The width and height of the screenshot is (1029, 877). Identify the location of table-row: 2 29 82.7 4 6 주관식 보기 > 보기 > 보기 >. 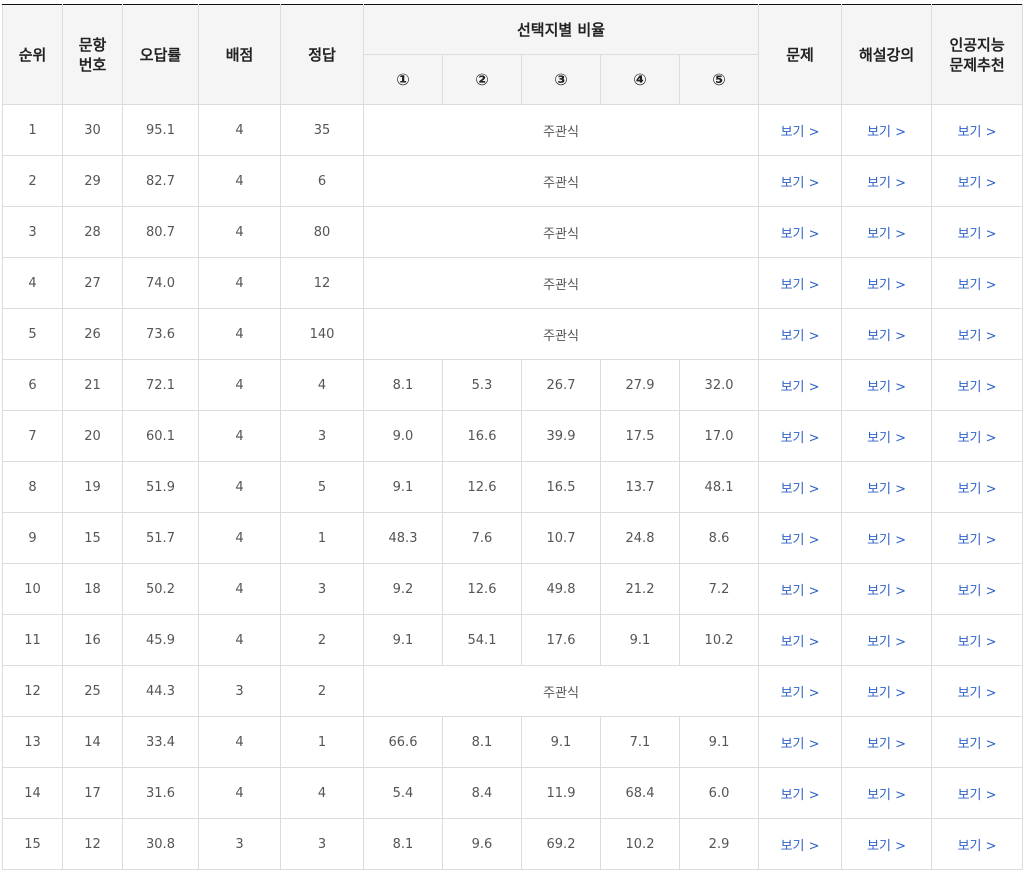
(513, 181).